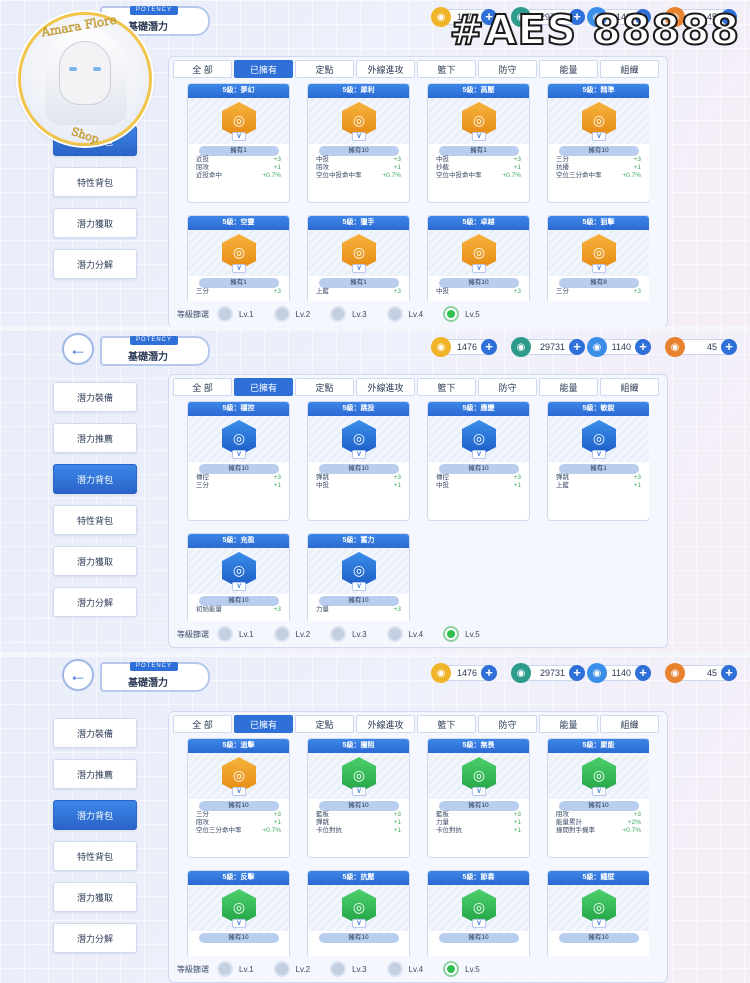  Describe the element at coordinates (238, 143) in the screenshot. I see `potential-card: 5級：夢幻 ◎ V 擁有1 近投 +3 阻攻 +1 近投命中 +0.7%` at that location.